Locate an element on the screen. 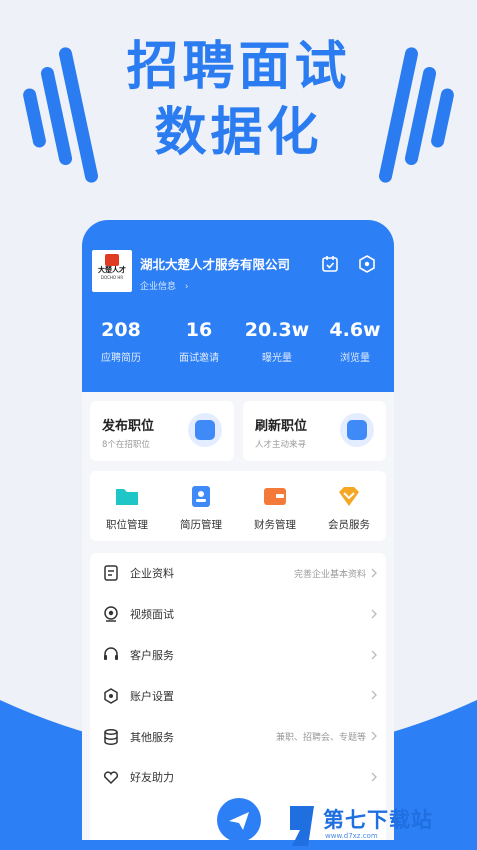 Image resolution: width=477 pixels, height=850 pixels. company-name: 湖北大楚人才服务有限公司 is located at coordinates (215, 264).